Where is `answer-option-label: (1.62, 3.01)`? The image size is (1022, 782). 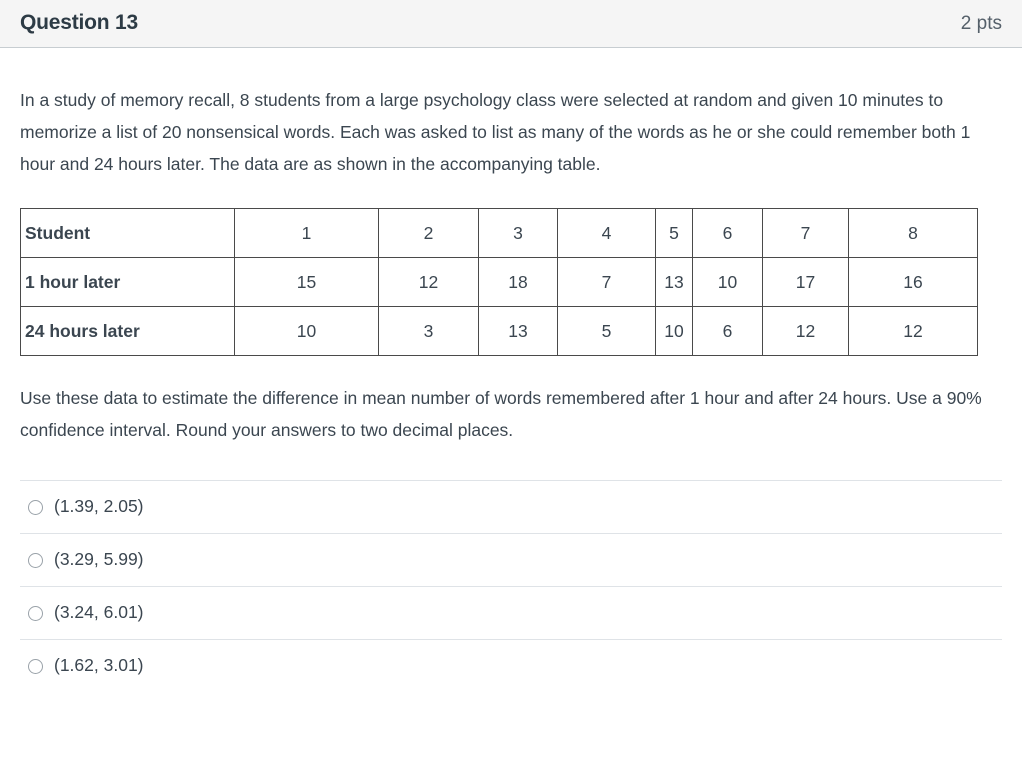
answer-option-label: (1.62, 3.01) is located at coordinates (99, 665).